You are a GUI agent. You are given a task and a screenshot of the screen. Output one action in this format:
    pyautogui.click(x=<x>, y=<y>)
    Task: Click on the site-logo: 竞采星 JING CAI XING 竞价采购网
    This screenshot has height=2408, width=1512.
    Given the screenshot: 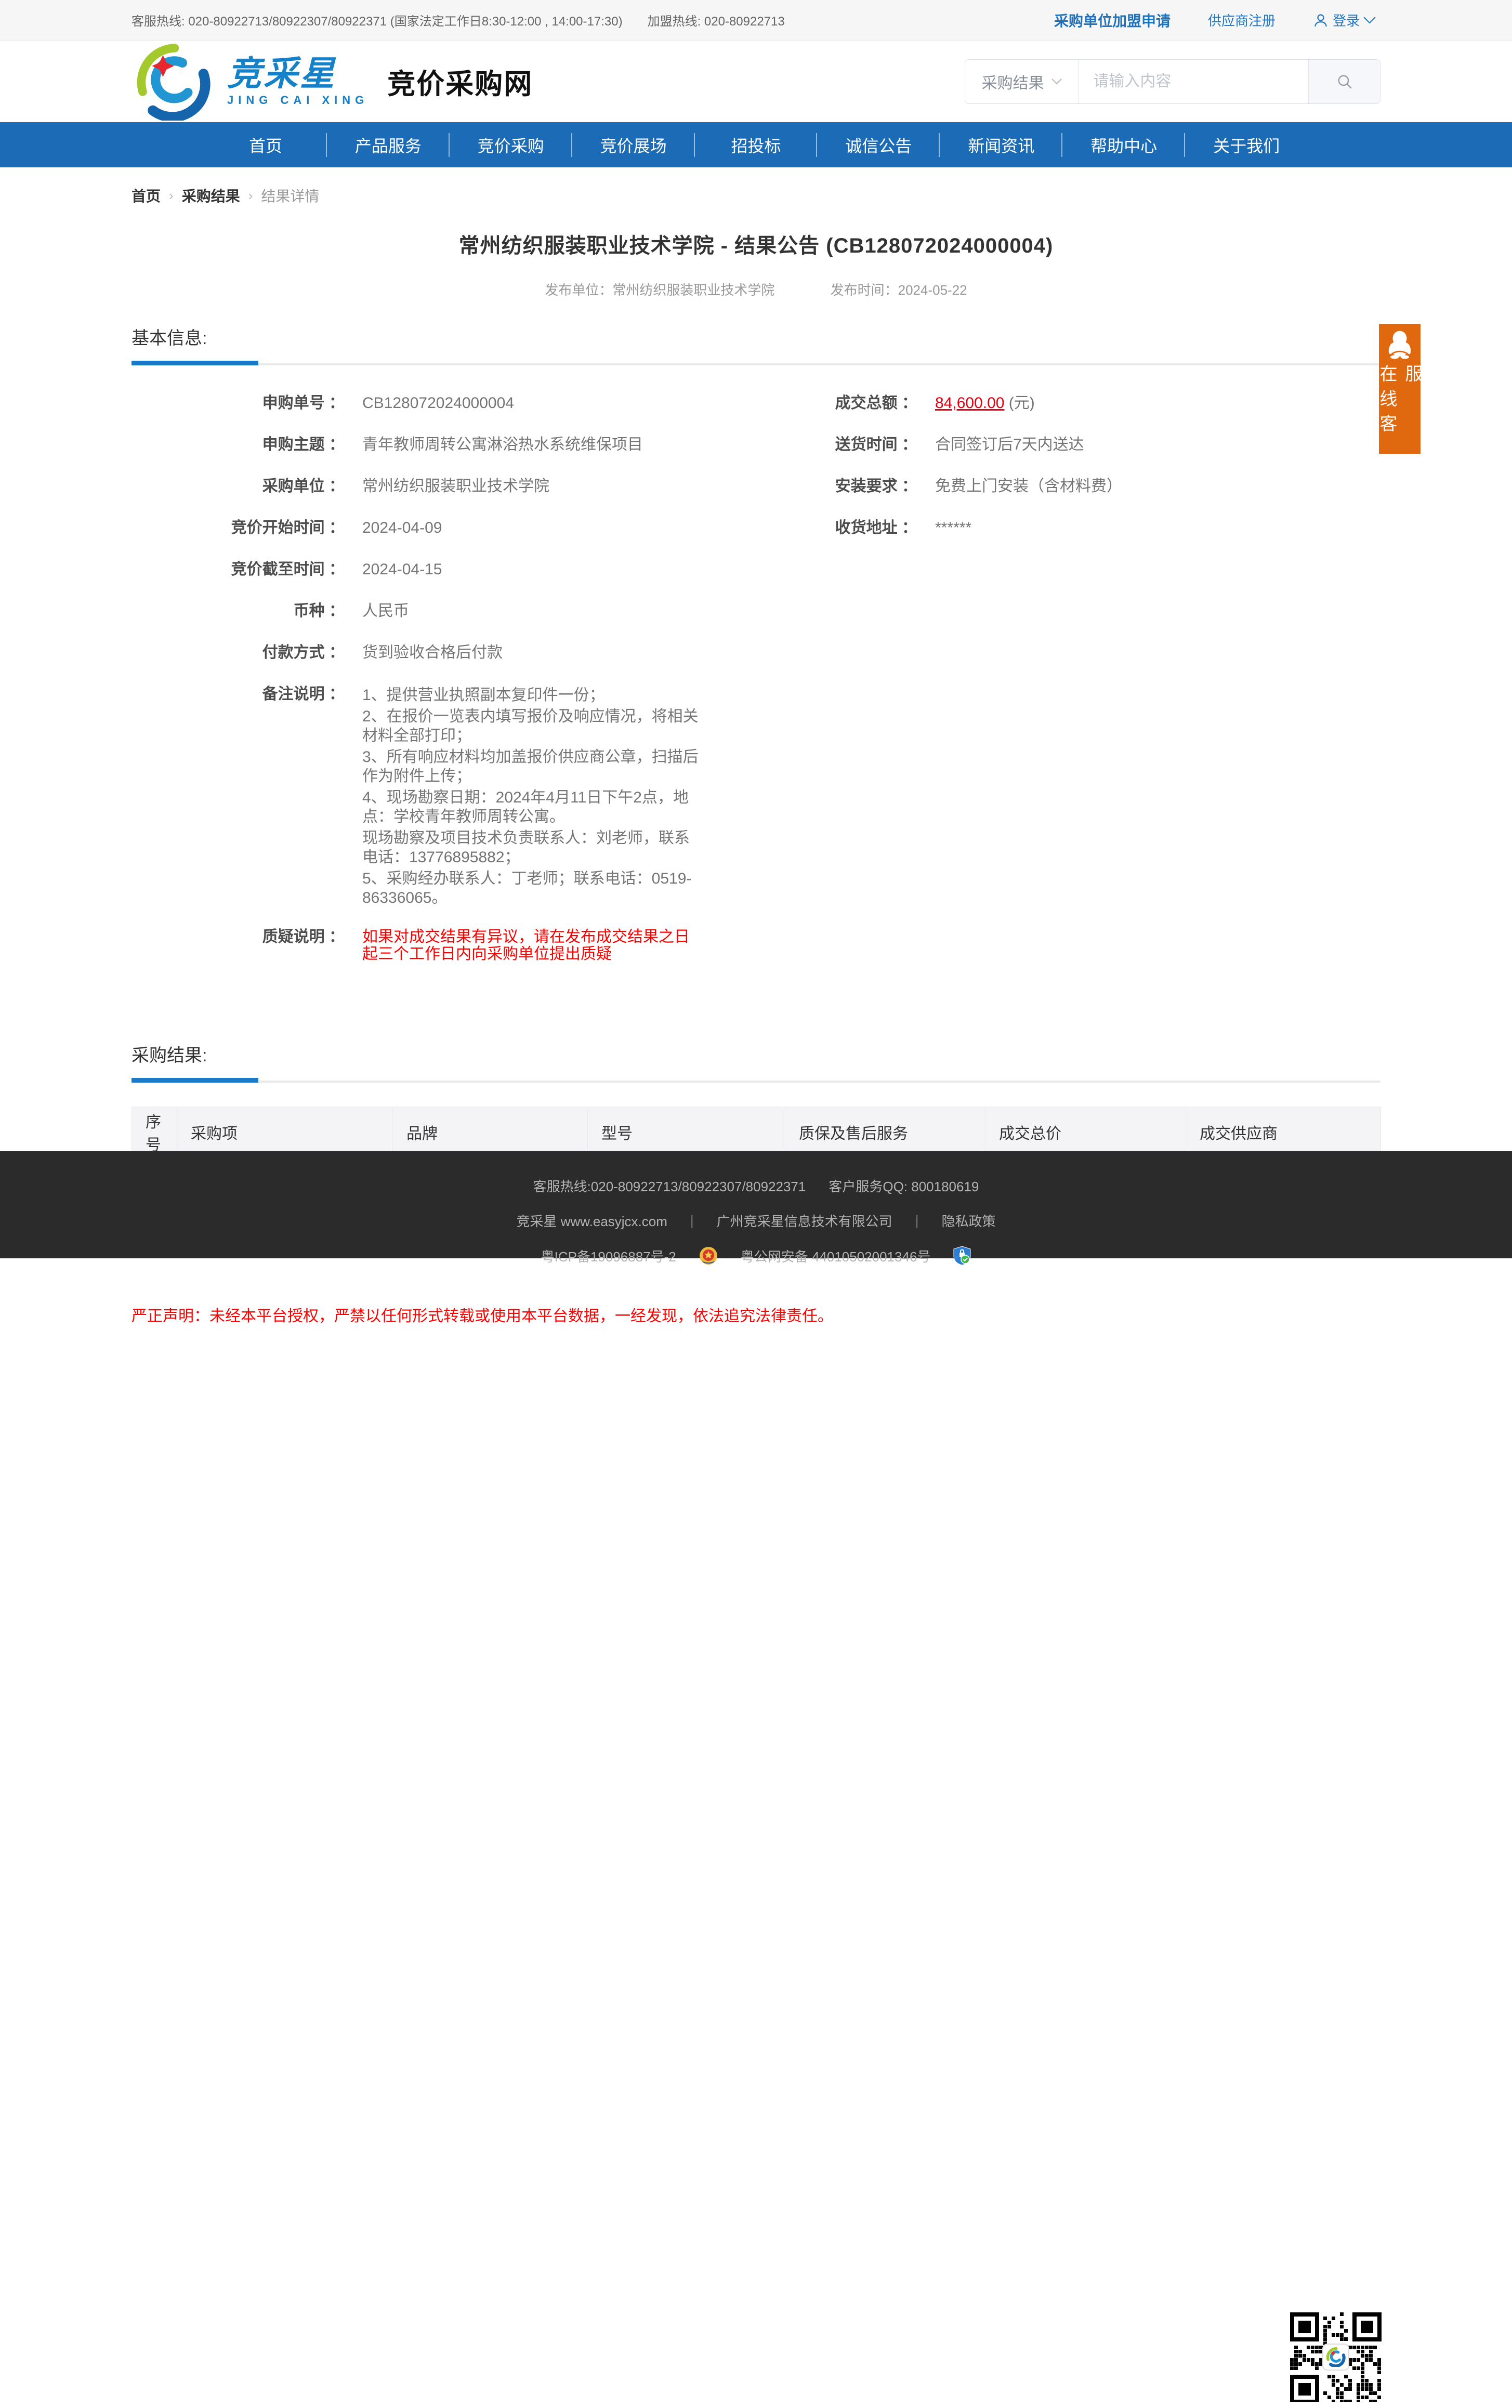 What is the action you would take?
    pyautogui.click(x=332, y=82)
    